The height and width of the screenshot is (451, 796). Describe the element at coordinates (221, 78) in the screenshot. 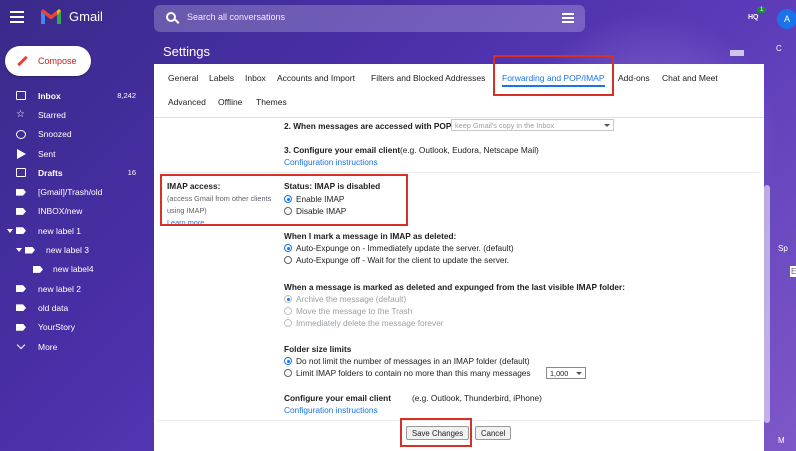

I see `tab-labels: Labels` at that location.